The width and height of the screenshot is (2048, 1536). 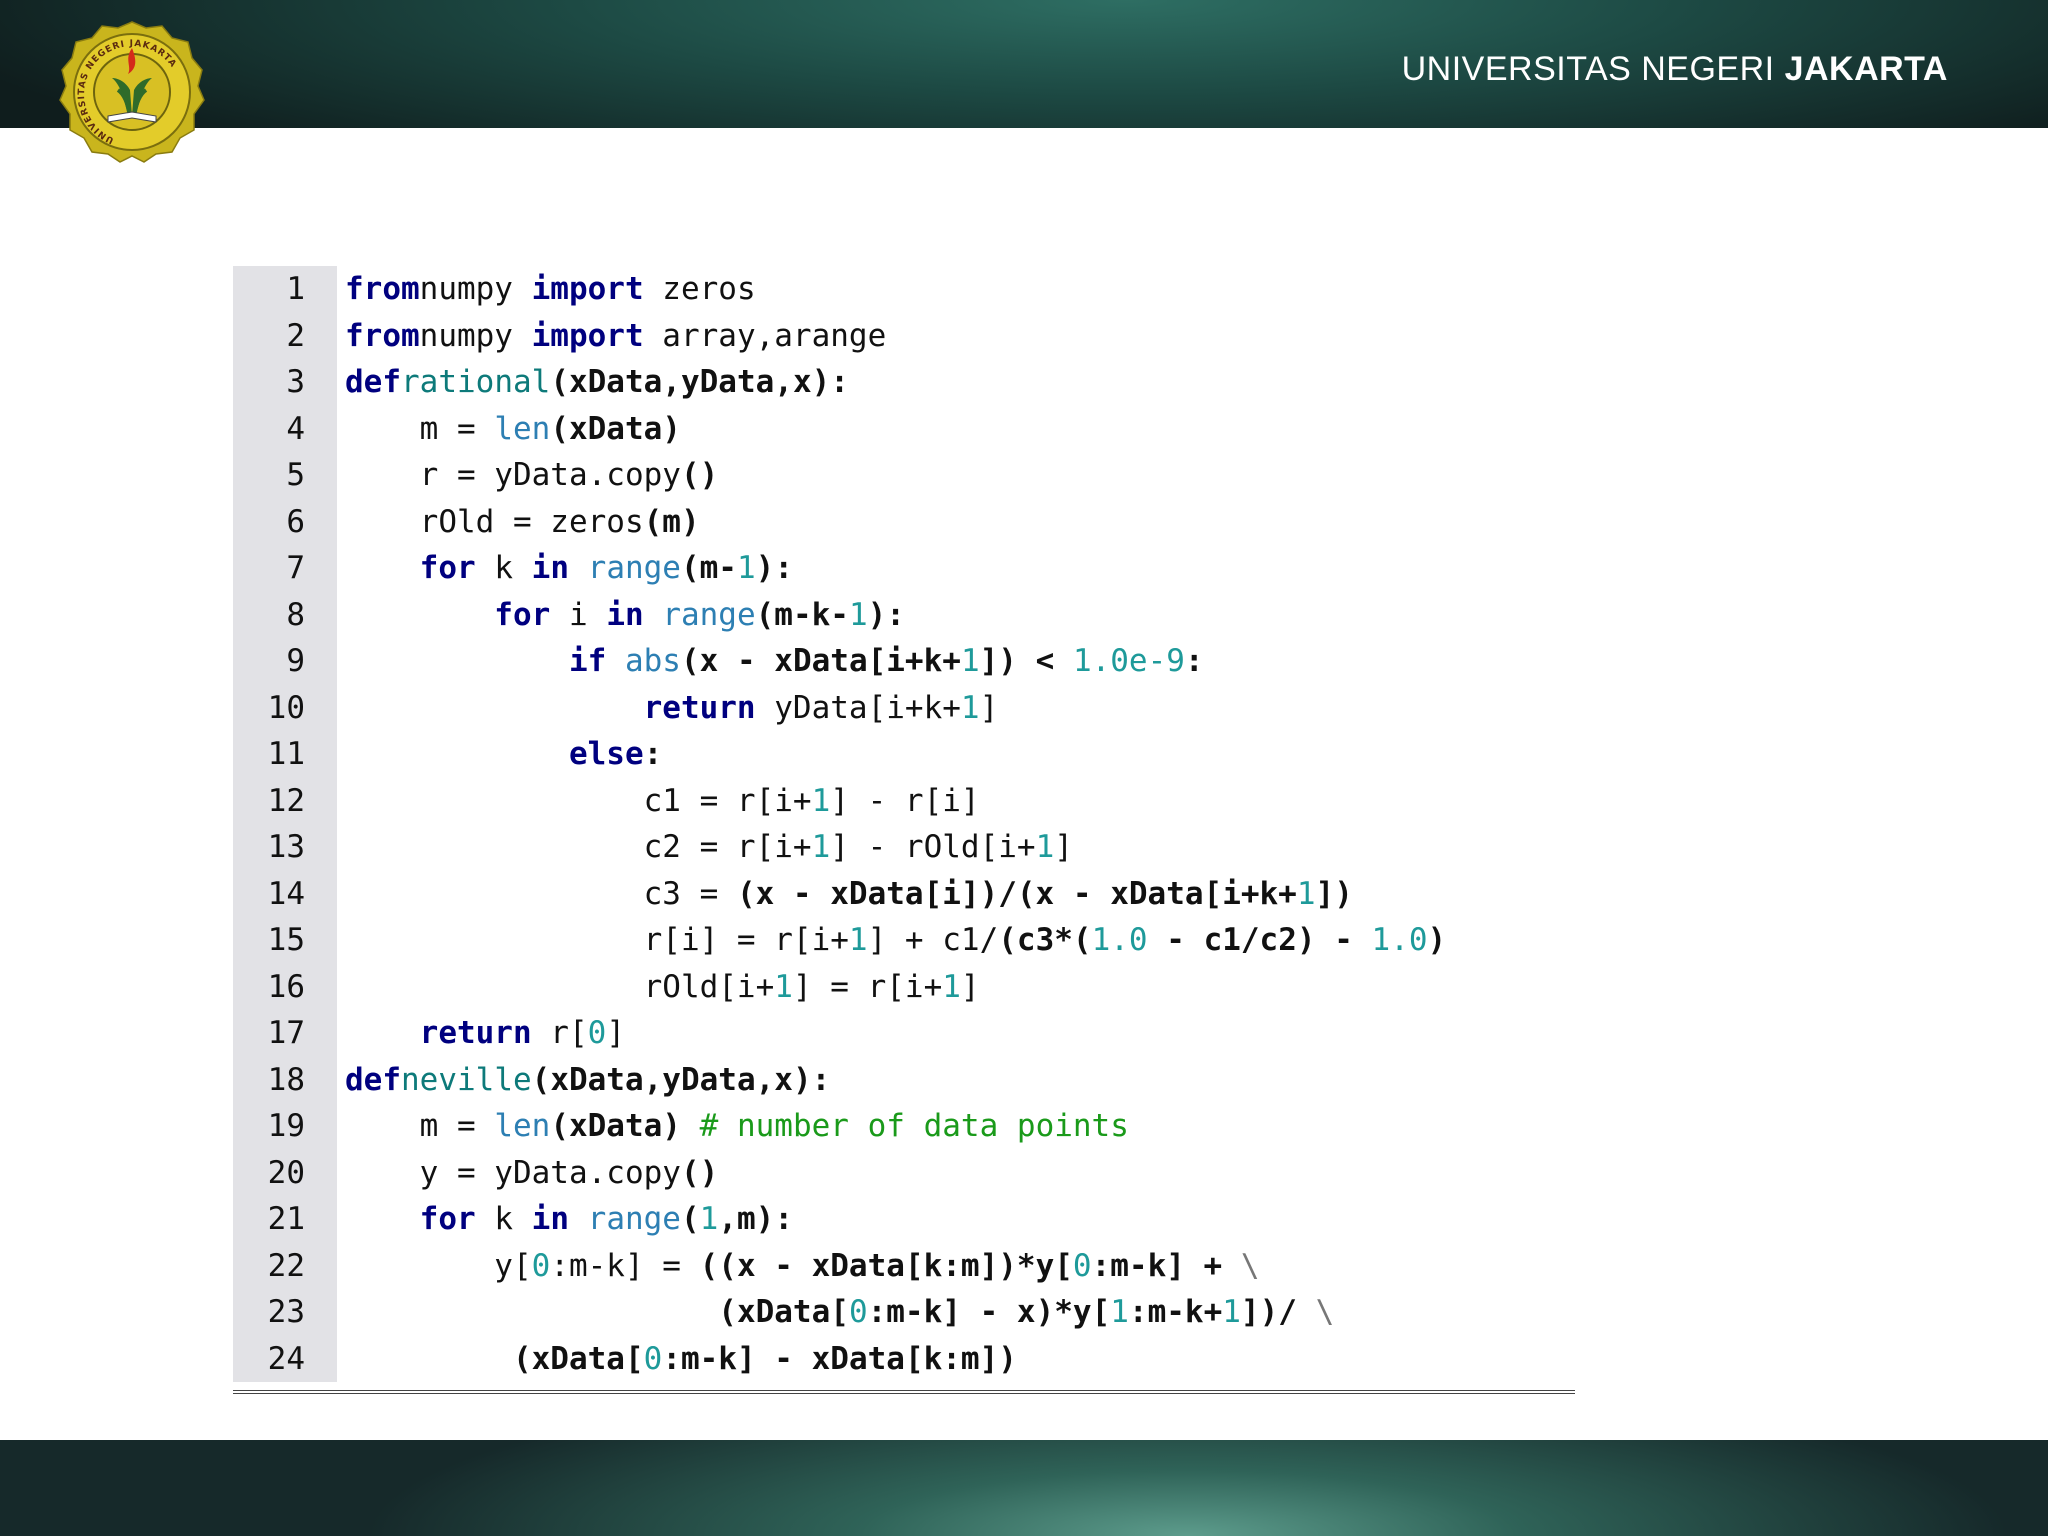 I want to click on code-text: return yData[i+k+1], so click(x=672, y=708).